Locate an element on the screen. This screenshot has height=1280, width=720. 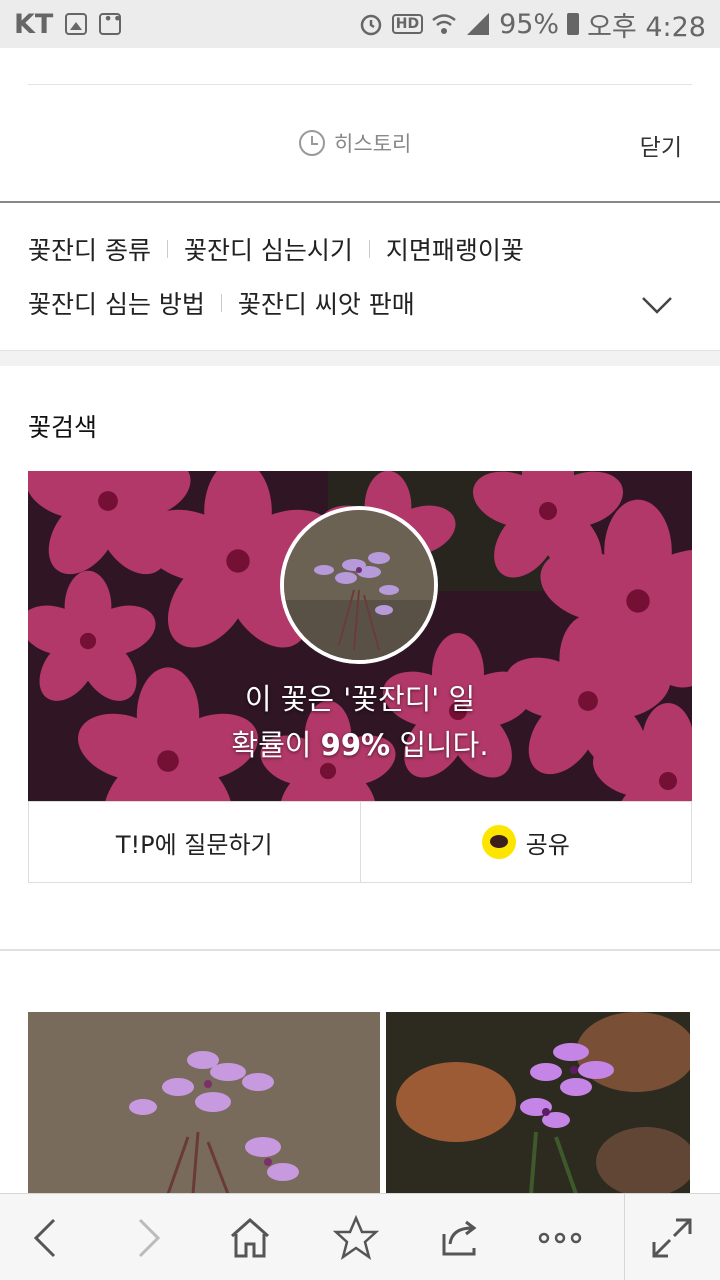
ask-tip-button: T!P에 질문하기 is located at coordinates (194, 842).